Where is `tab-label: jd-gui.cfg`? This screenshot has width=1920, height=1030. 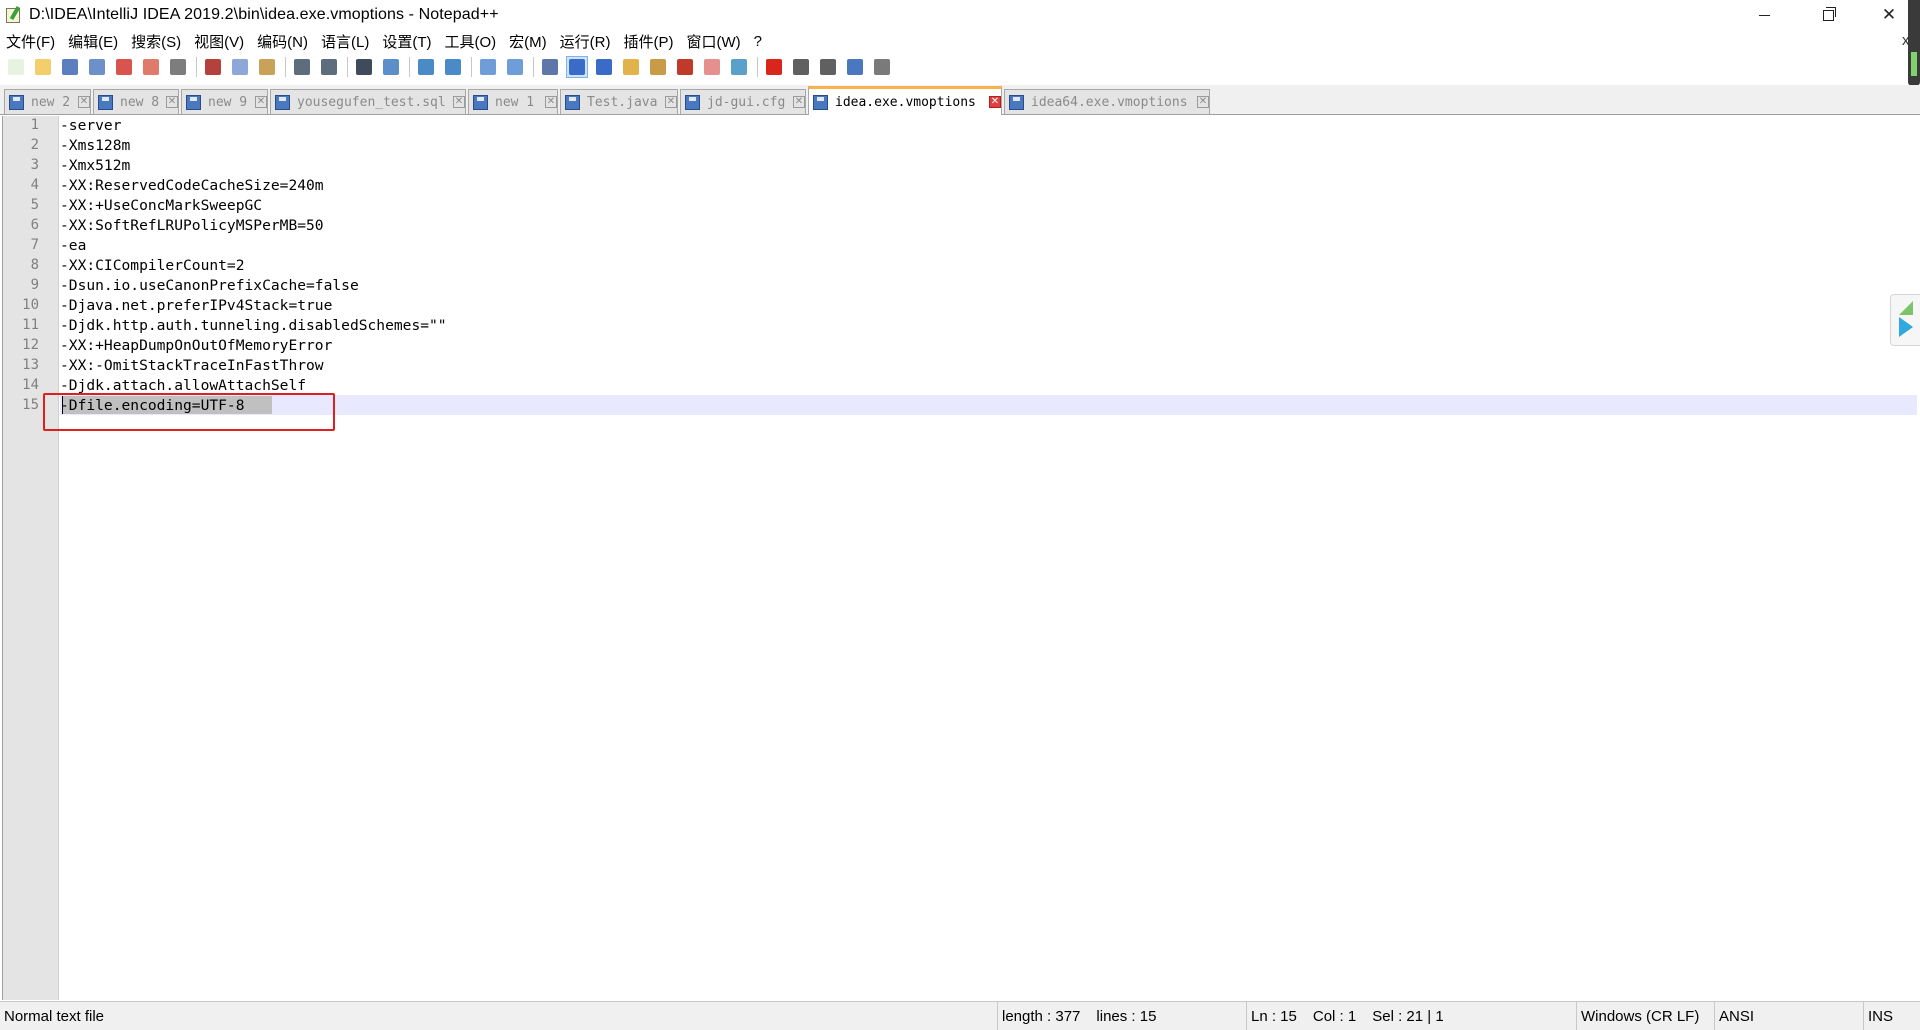
tab-label: jd-gui.cfg is located at coordinates (746, 102).